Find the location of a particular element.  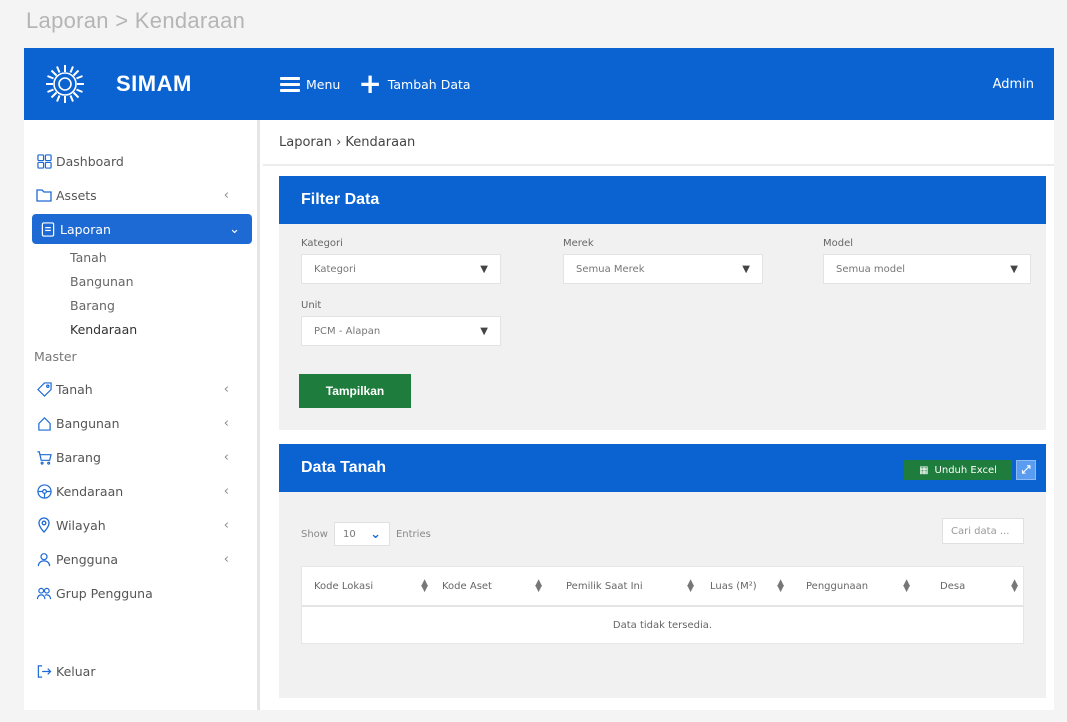

sidebar-item-pengguna: Pengguna ‹ is located at coordinates (140, 559).